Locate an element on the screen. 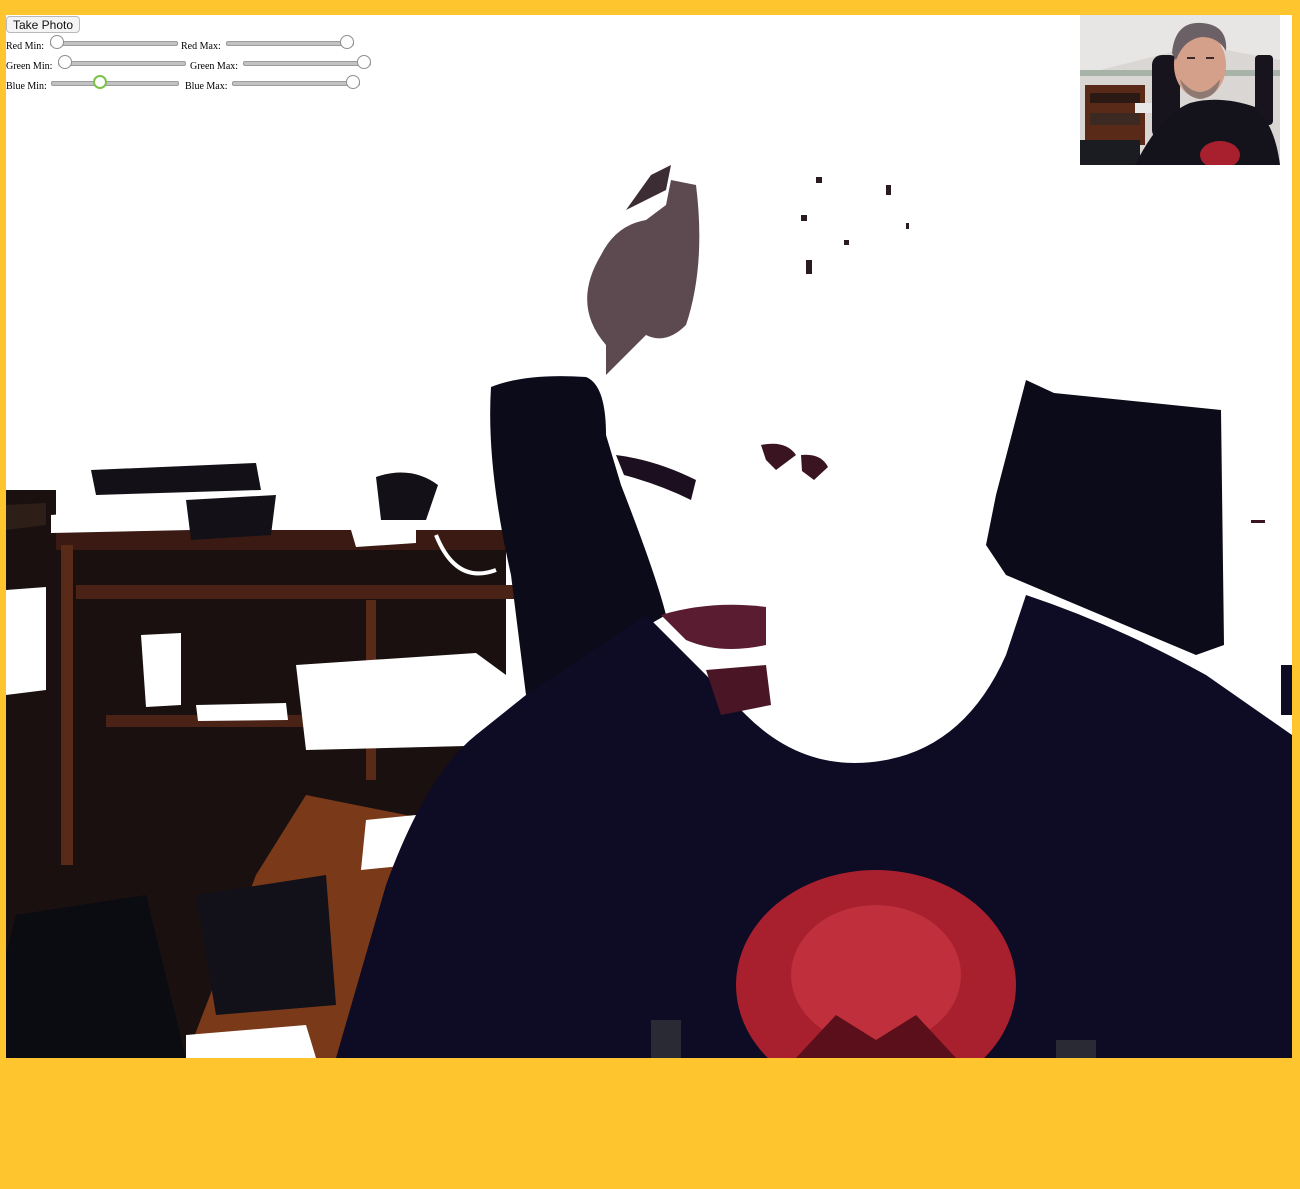  red-max-label: Red Max: is located at coordinates (201, 46).